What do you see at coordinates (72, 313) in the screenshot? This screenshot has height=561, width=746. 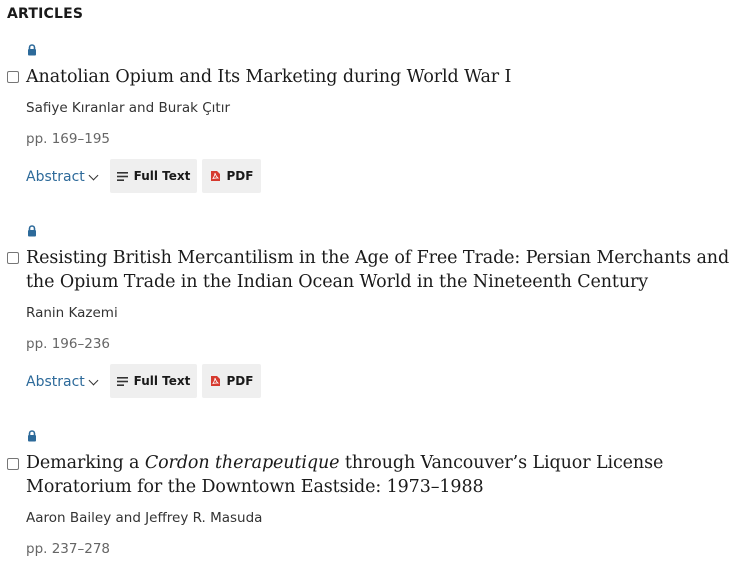 I see `article-authors: Ranin Kazemi` at bounding box center [72, 313].